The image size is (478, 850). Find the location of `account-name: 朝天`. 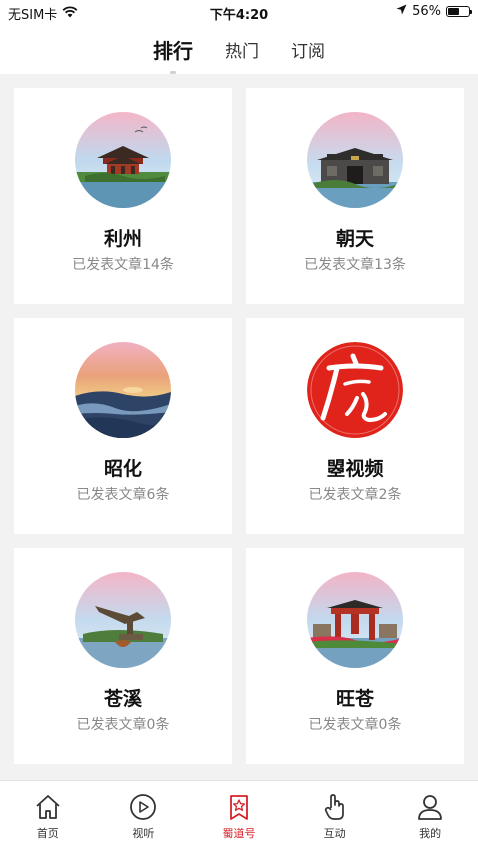

account-name: 朝天 is located at coordinates (354, 239).